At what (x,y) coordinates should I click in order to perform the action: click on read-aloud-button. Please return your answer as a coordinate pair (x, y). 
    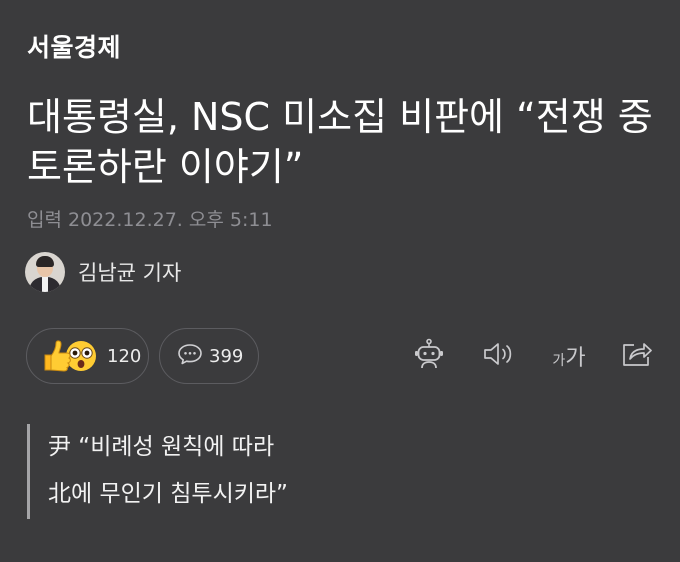
    Looking at the image, I should click on (499, 356).